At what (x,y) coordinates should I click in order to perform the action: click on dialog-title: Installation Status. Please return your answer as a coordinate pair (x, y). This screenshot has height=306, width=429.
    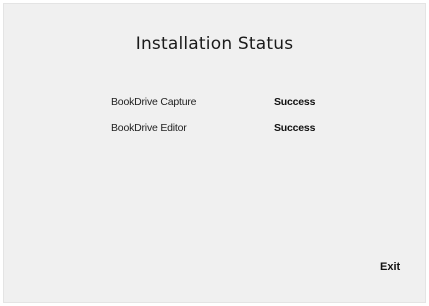
    Looking at the image, I should click on (214, 44).